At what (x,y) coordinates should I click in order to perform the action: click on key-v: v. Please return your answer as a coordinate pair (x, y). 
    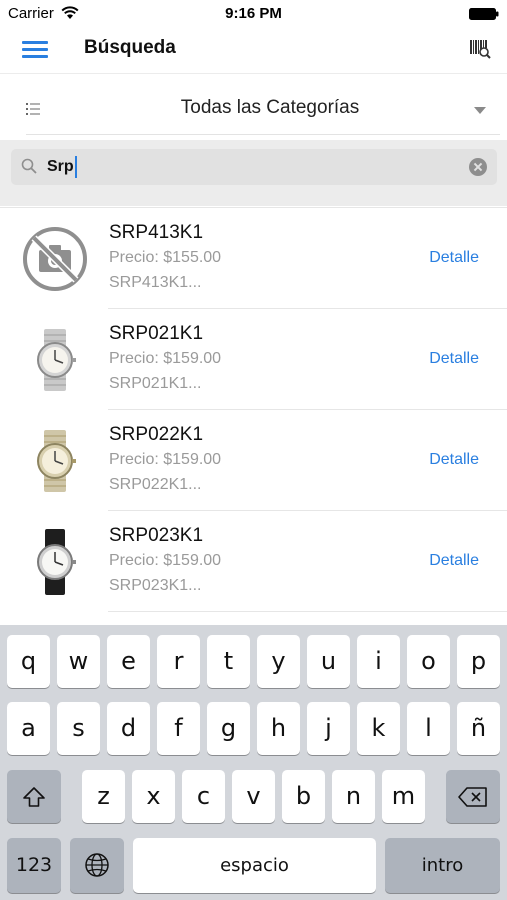
    Looking at the image, I should click on (253, 796).